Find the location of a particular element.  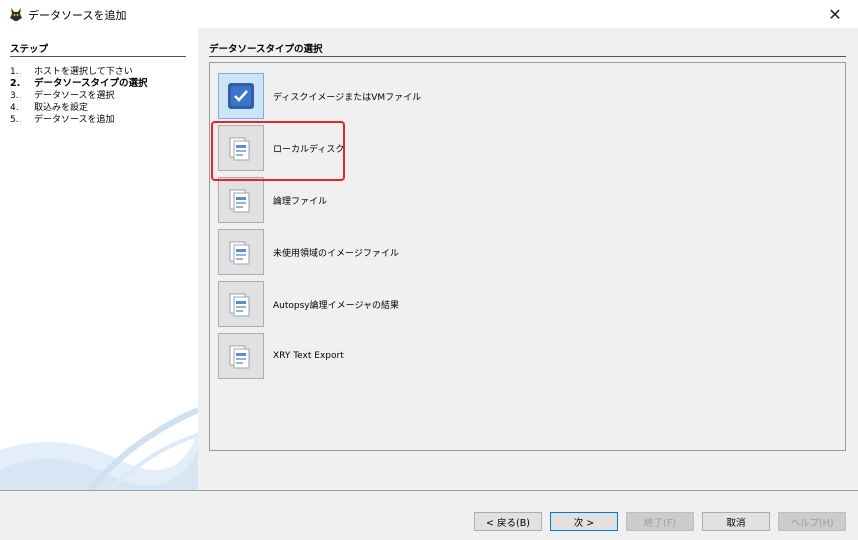

xry-export-icon is located at coordinates (239, 357).